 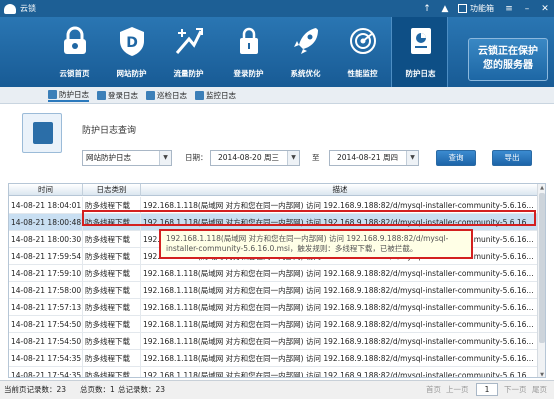 What do you see at coordinates (46, 256) in the screenshot?
I see `row-time: 14-08-21 17:59:54` at bounding box center [46, 256].